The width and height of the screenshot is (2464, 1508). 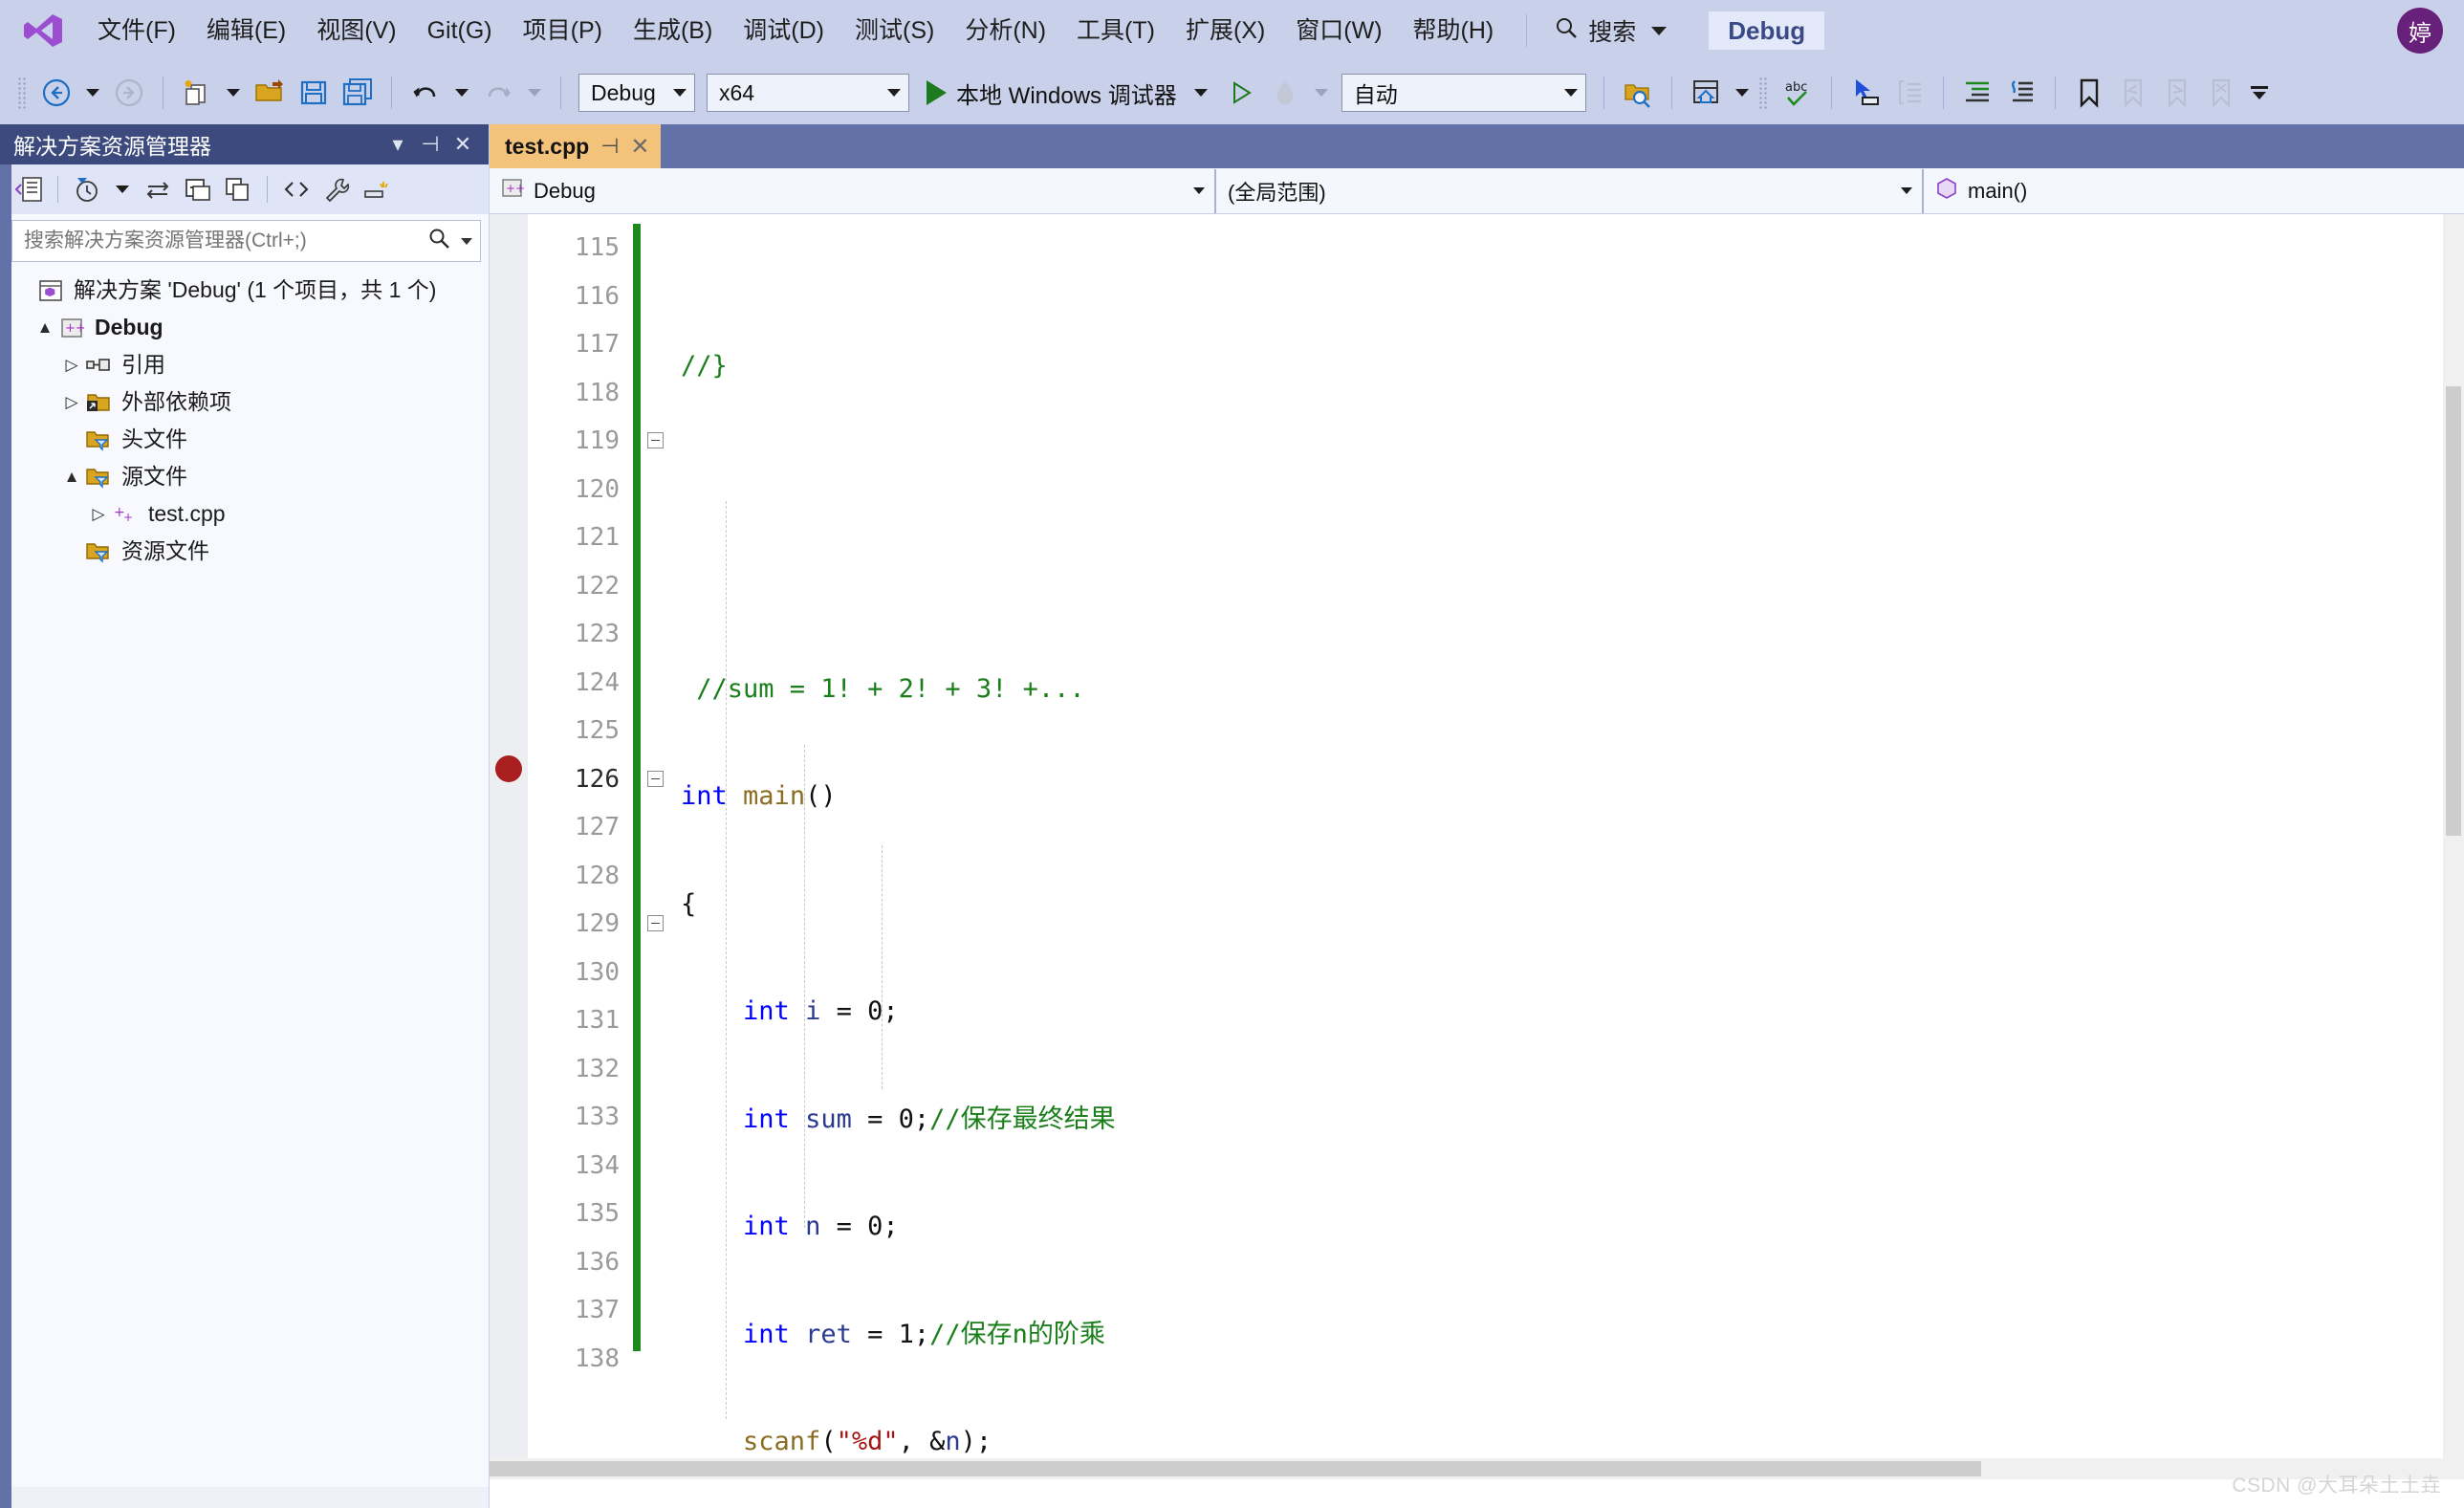 I want to click on code-line: scanf("%d", &n);, so click(x=1572, y=1438).